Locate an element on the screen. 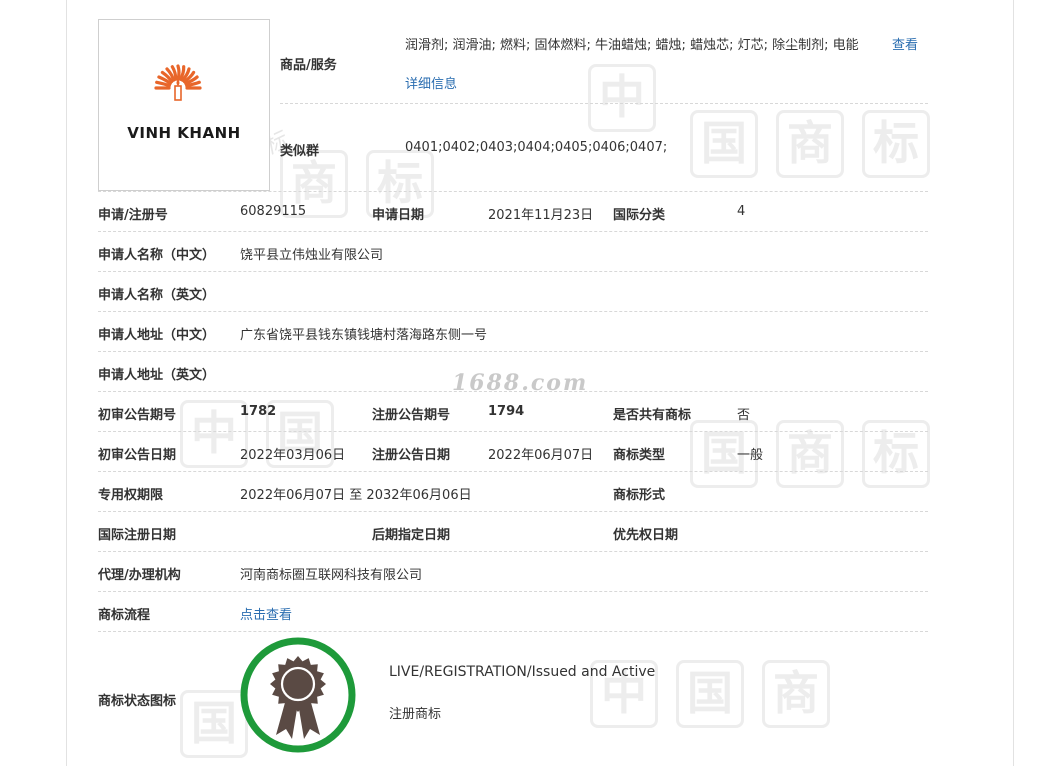  similar-group-value: 0401;0402;0403;0404;0405;0406;0407; is located at coordinates (536, 147).